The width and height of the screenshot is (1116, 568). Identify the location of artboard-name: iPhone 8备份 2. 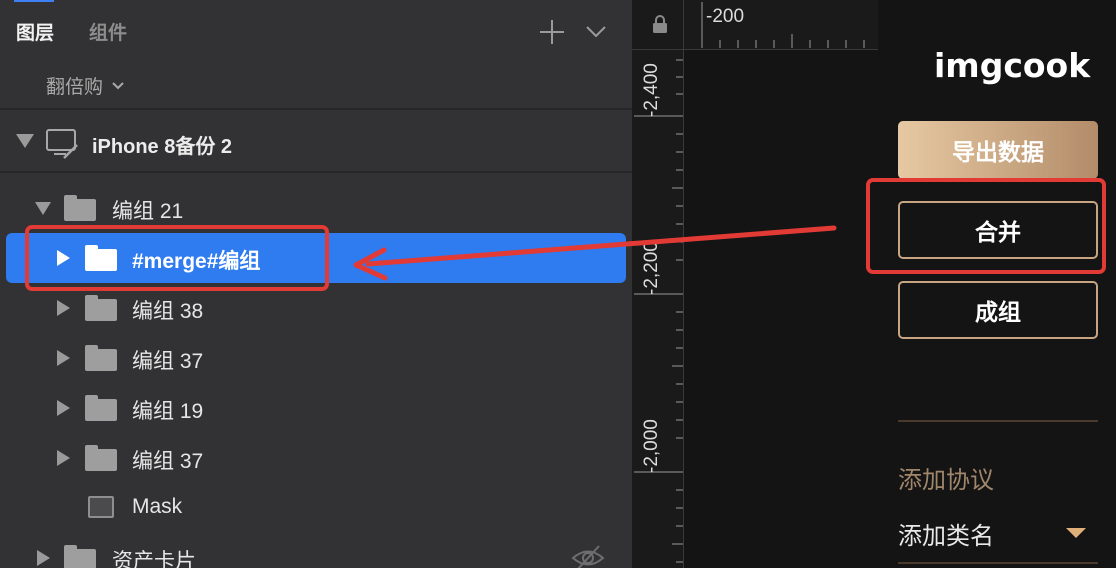
(162, 147).